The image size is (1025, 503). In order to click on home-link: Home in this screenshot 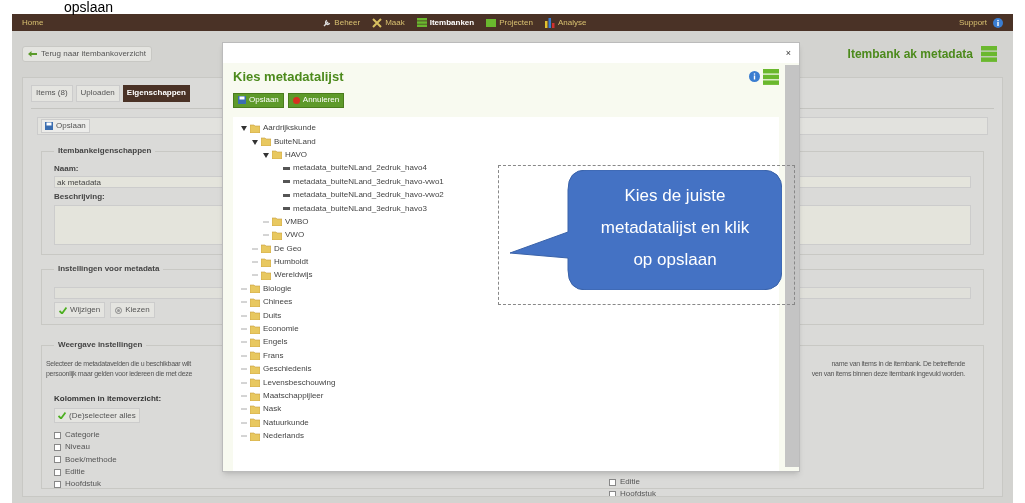, I will do `click(33, 22)`.